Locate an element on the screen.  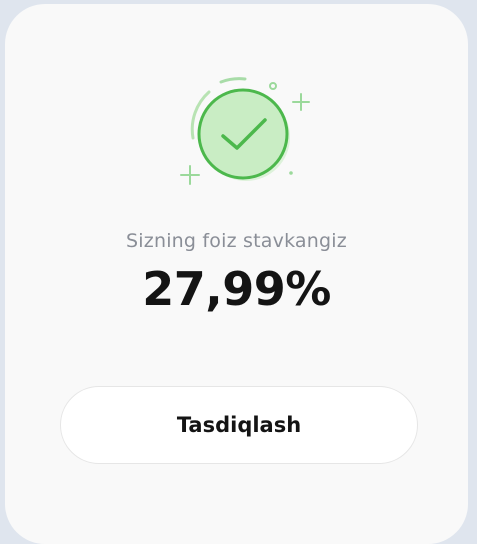
confirm-button: Tasdiqlash is located at coordinates (239, 425).